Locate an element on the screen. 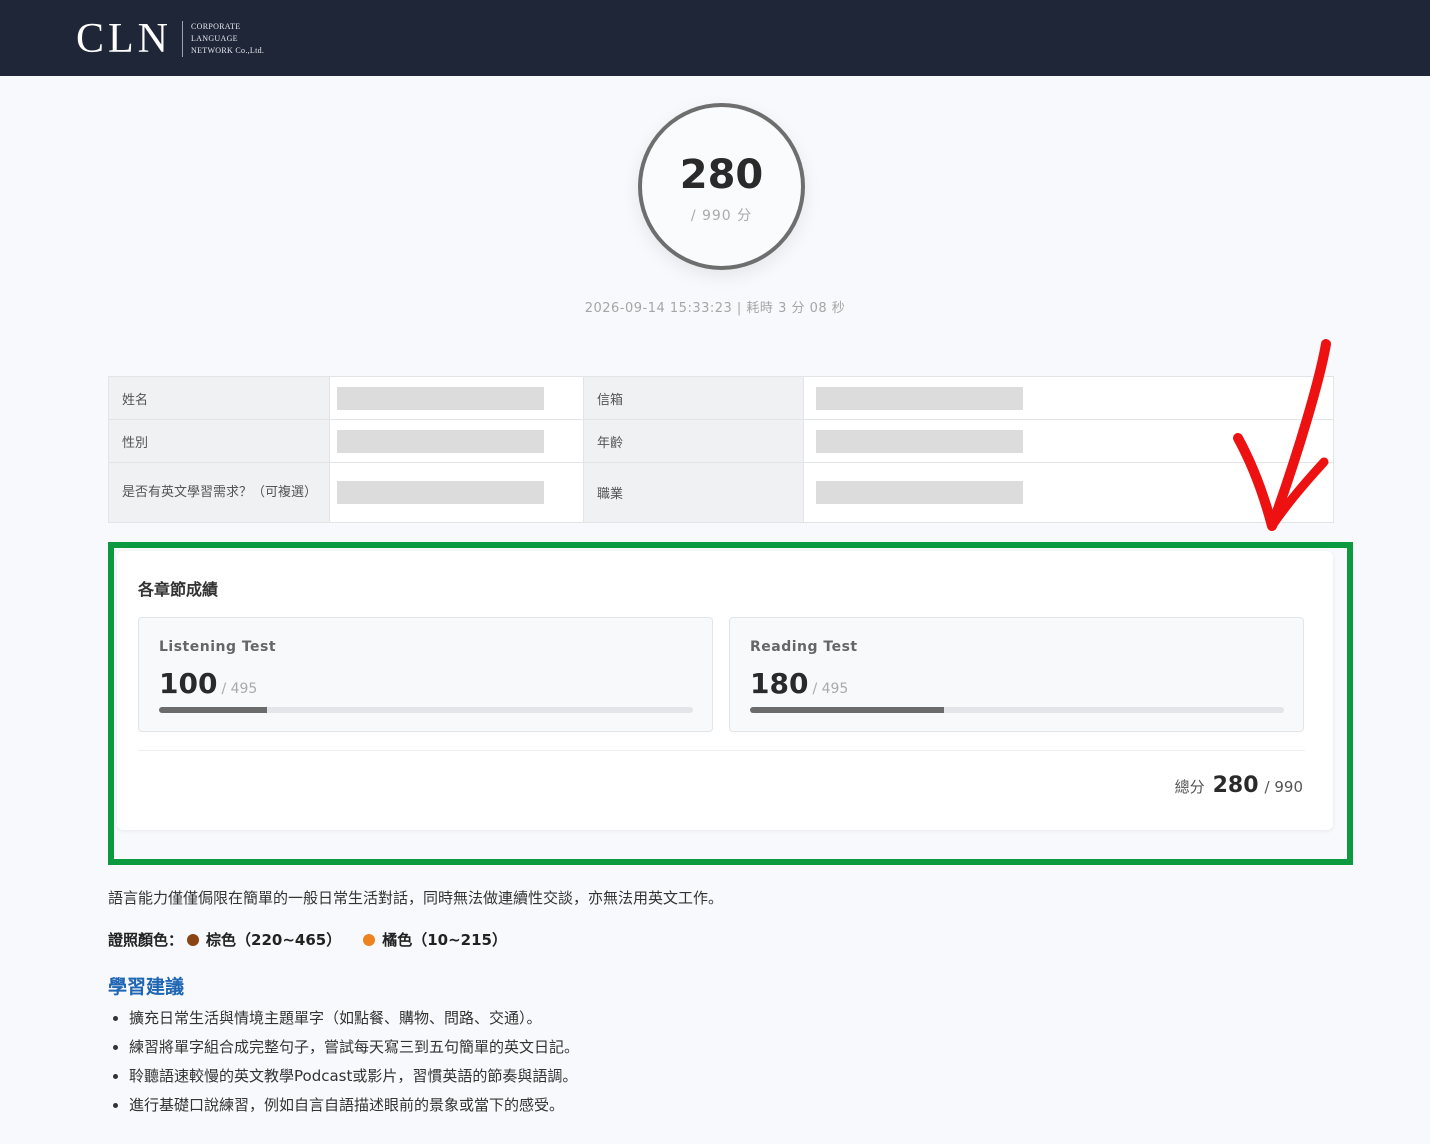  logo-divider is located at coordinates (182, 39).